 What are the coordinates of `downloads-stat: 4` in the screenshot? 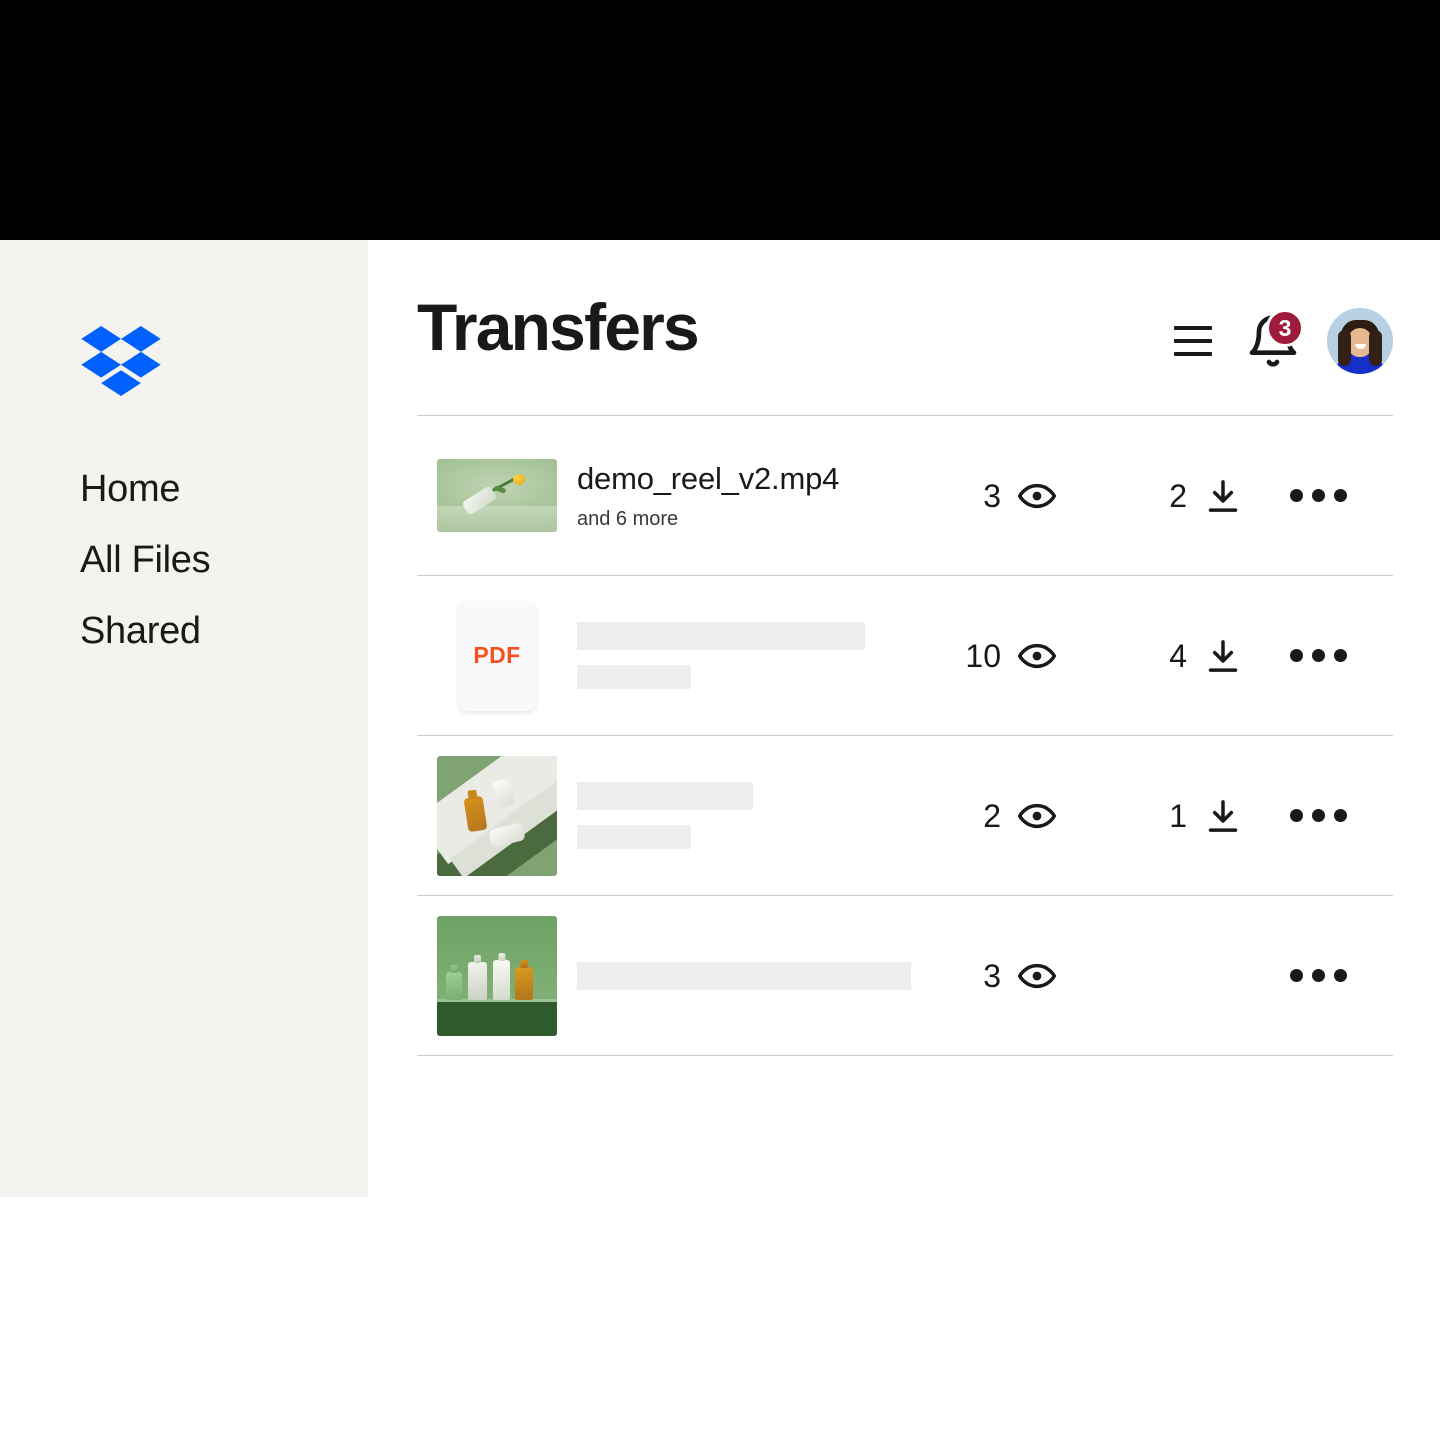 It's located at (1167, 656).